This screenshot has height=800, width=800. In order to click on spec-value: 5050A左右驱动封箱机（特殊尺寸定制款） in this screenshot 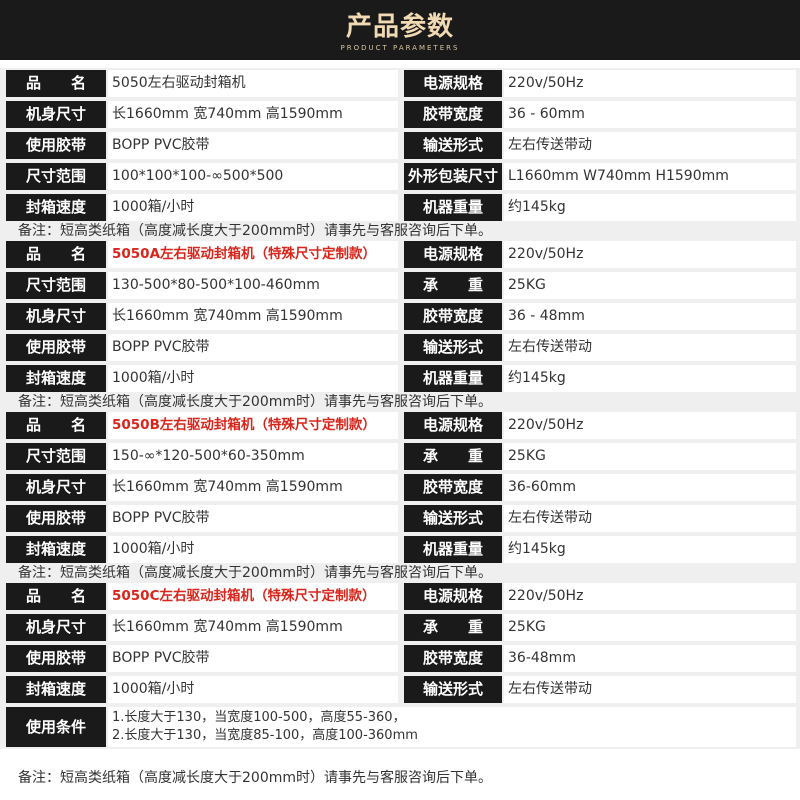, I will do `click(253, 254)`.